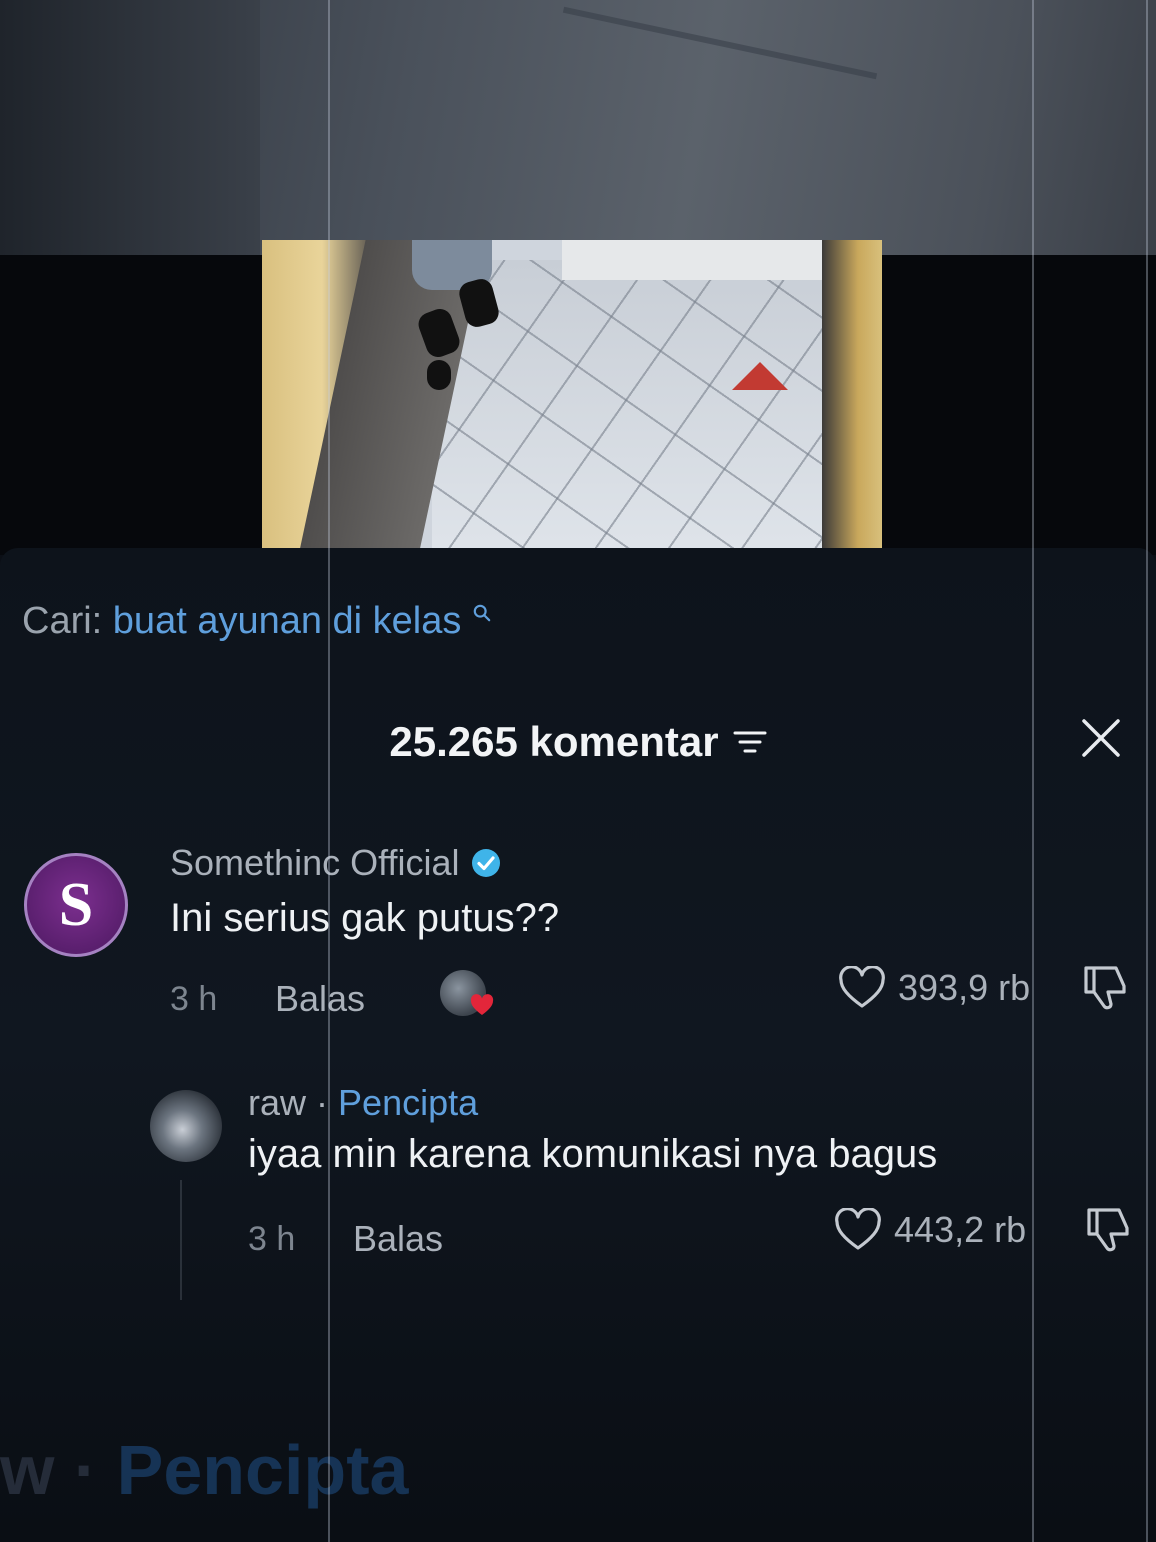  Describe the element at coordinates (277, 1102) in the screenshot. I see `reply-username: raw` at that location.